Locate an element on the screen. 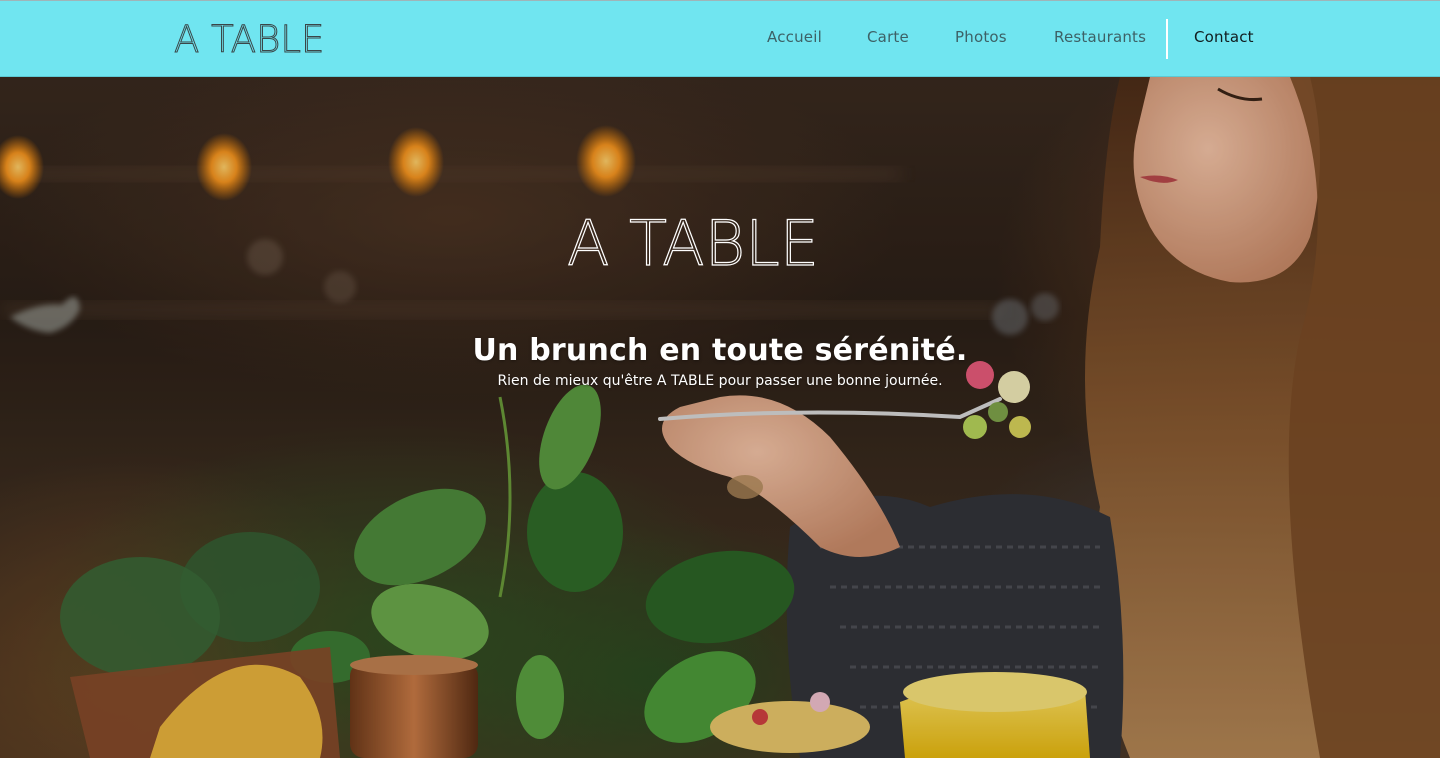 The width and height of the screenshot is (1440, 758). hero-logo-graphic: A TABLE is located at coordinates (693, 241).